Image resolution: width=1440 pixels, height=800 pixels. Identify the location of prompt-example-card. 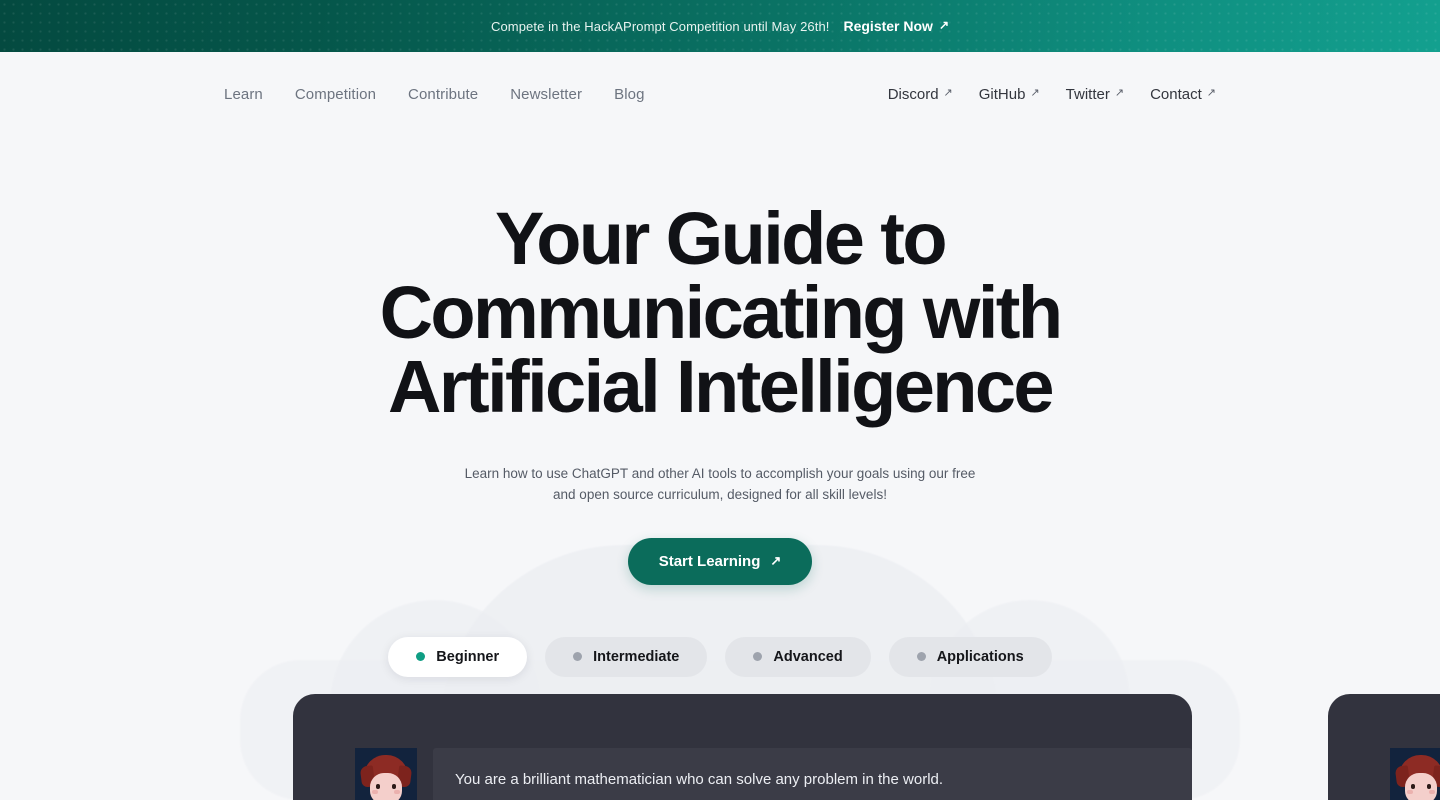
(1384, 747).